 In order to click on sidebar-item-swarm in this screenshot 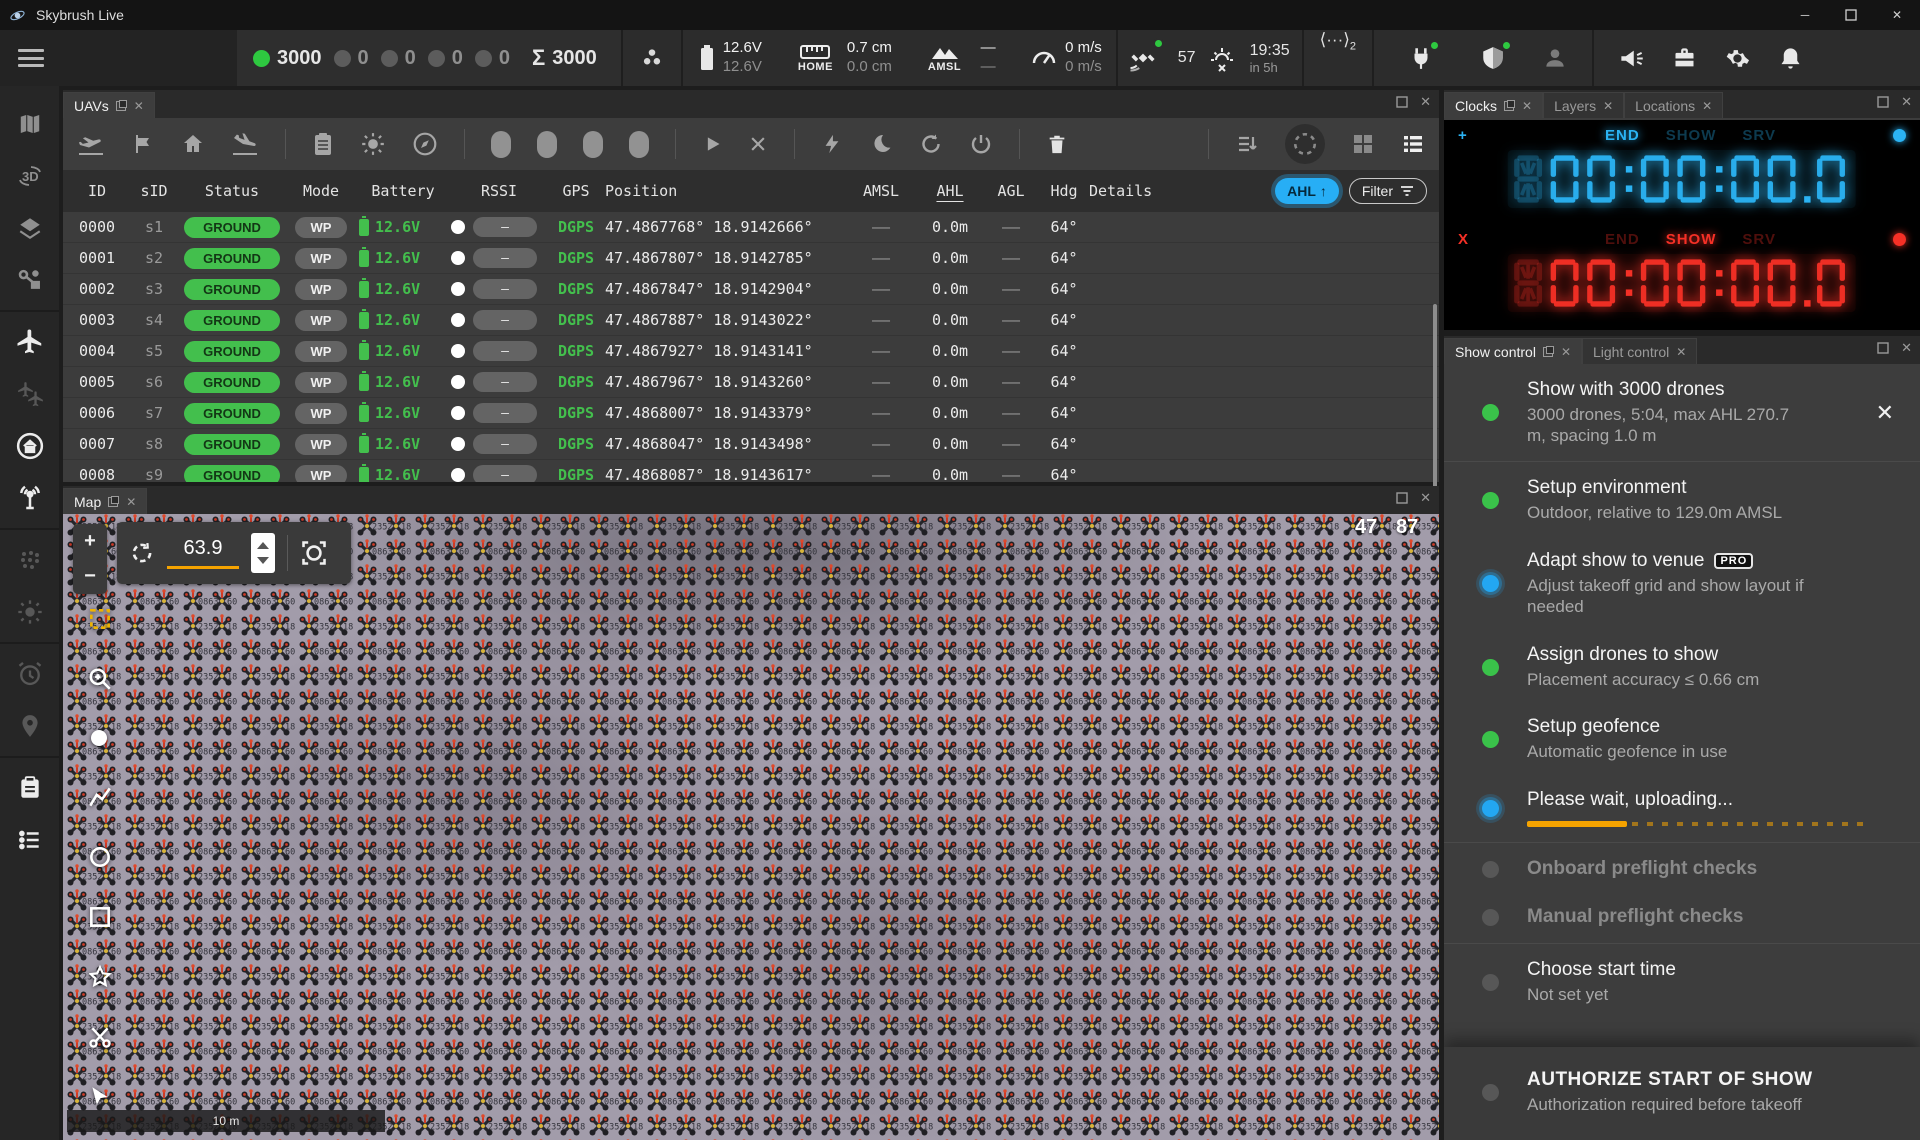, I will do `click(29, 394)`.